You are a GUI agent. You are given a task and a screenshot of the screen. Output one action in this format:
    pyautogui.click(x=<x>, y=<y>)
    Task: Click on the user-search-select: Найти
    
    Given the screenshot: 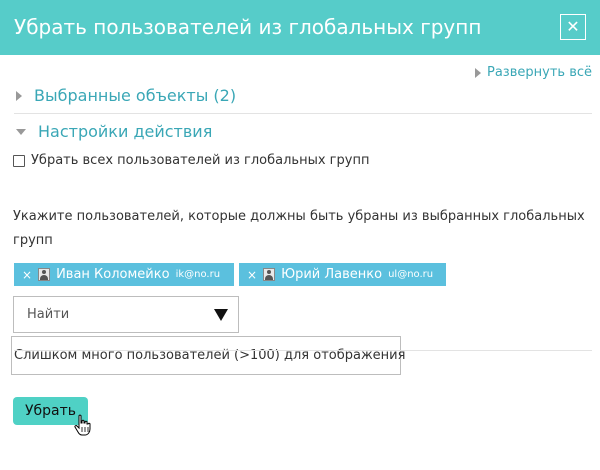 What is the action you would take?
    pyautogui.click(x=126, y=314)
    